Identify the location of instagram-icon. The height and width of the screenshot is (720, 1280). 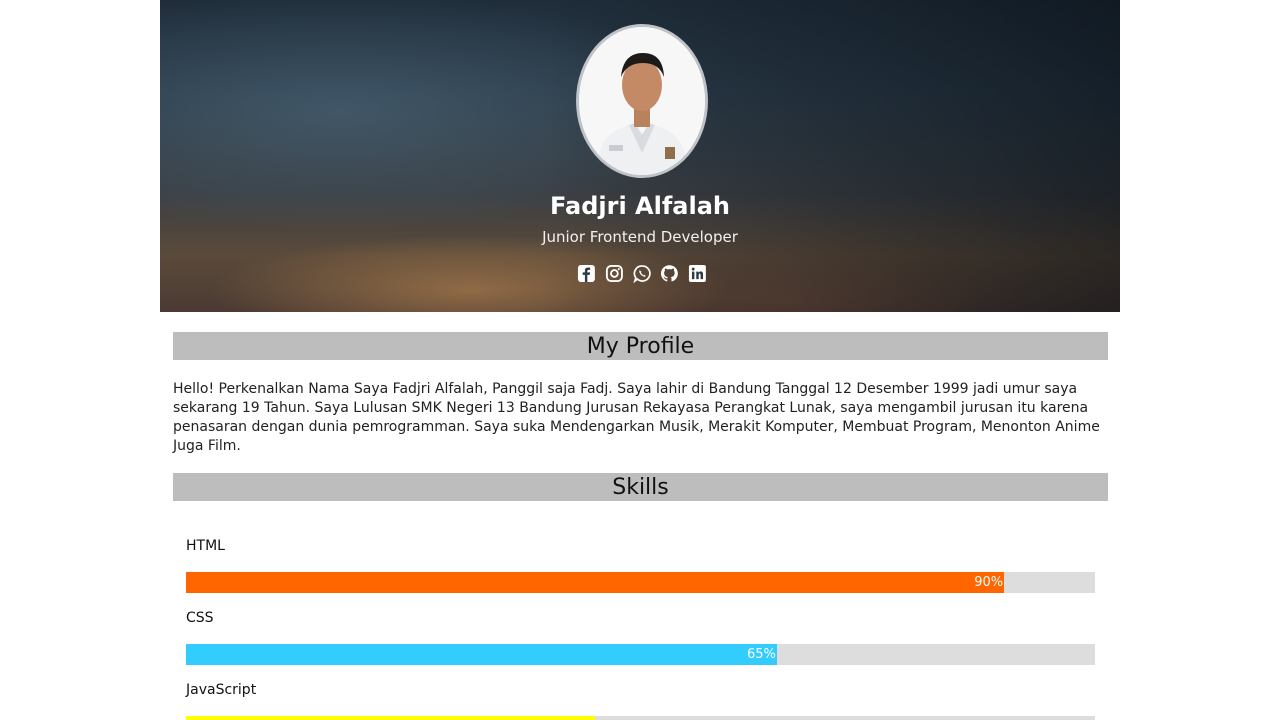
(614, 273).